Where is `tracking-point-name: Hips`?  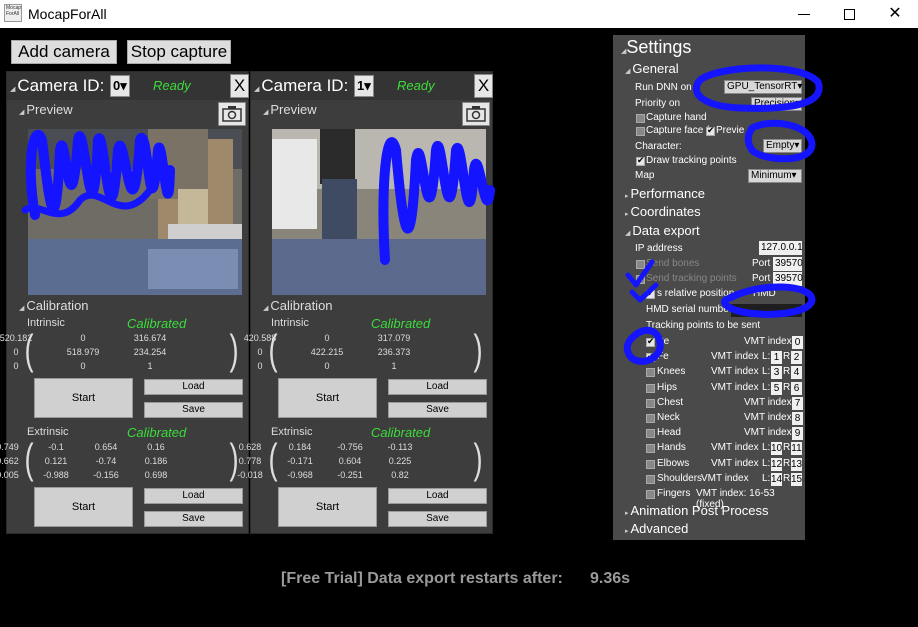 tracking-point-name: Hips is located at coordinates (667, 387).